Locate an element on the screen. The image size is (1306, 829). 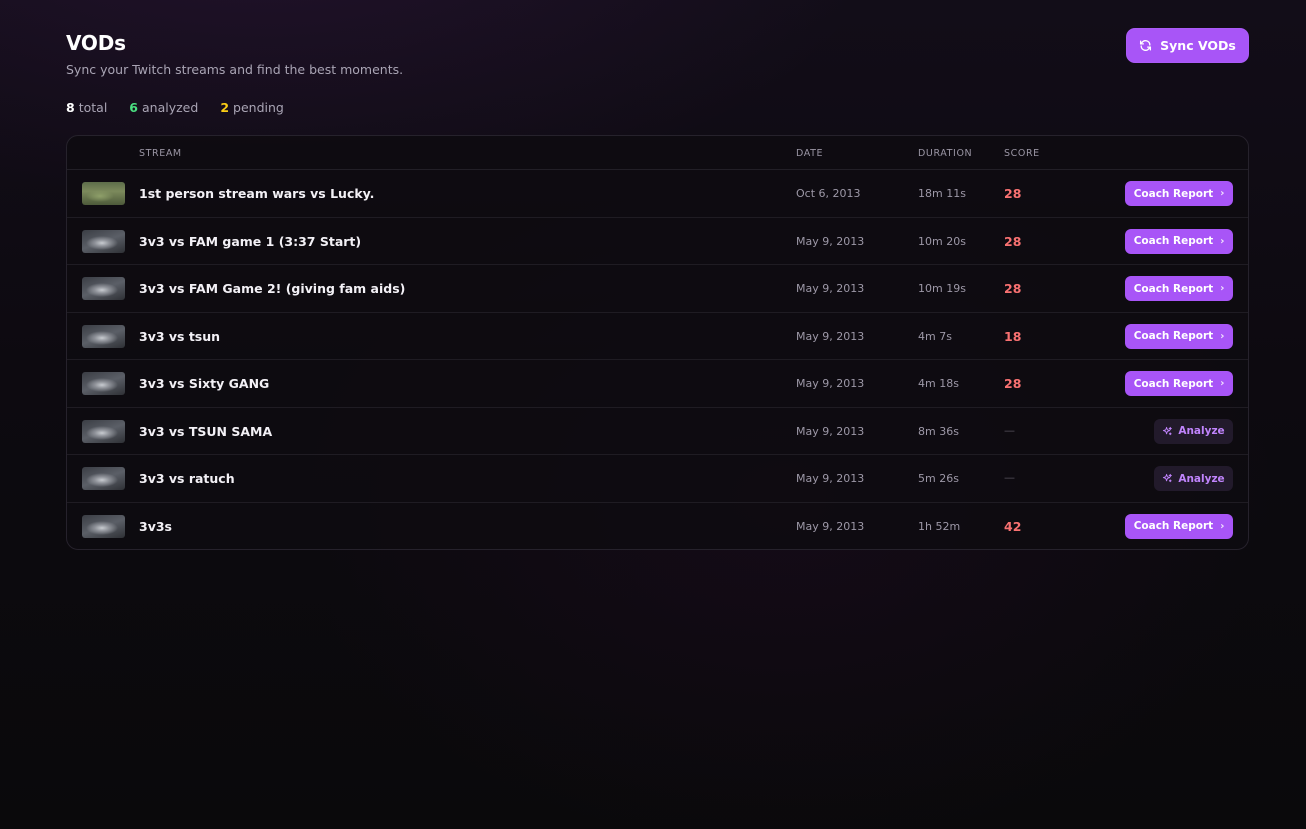
column-score: SCORE is located at coordinates (1022, 153).